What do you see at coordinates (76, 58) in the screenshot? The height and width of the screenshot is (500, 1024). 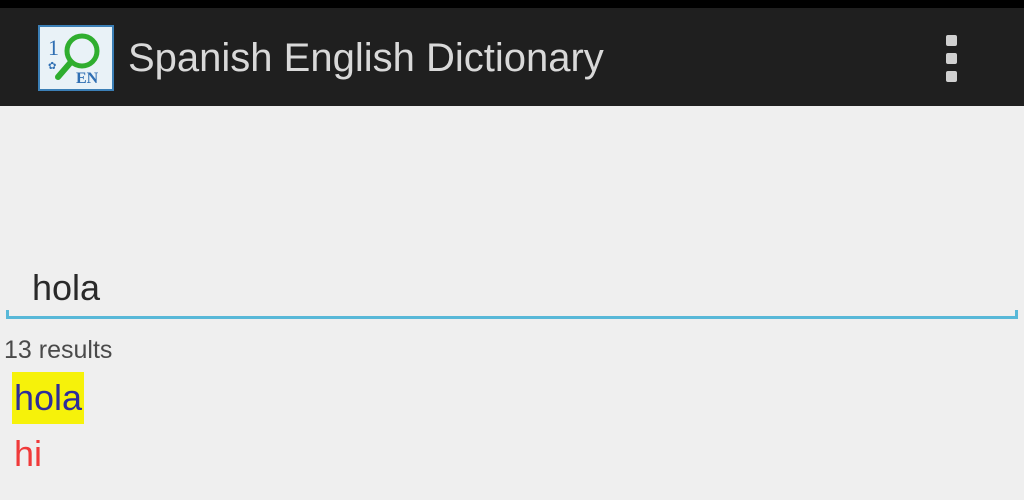 I see `dictionary-magnifier-icon: 1 ✿ EN` at bounding box center [76, 58].